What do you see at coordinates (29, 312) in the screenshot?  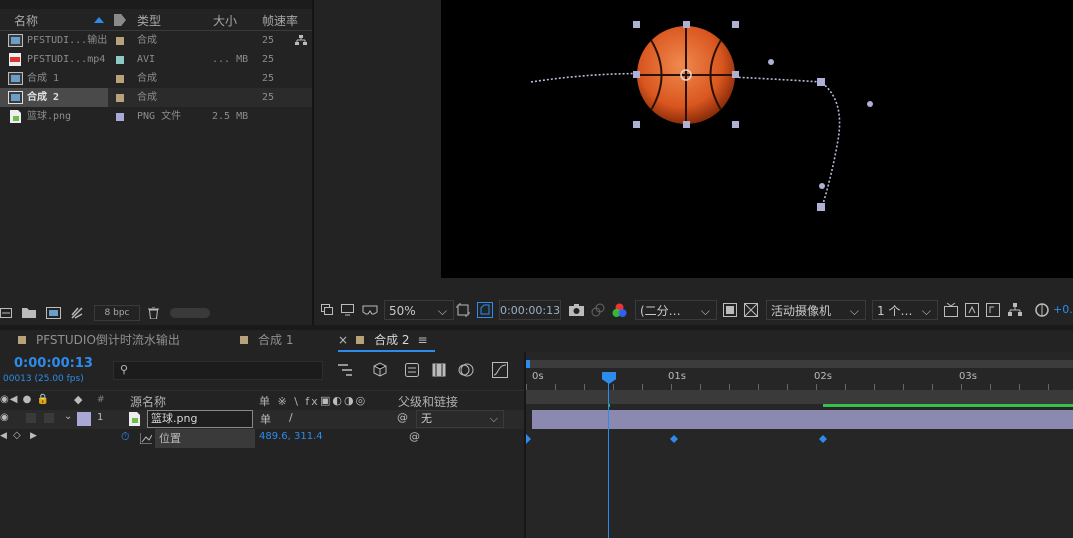 I see `new-folder-icon` at bounding box center [29, 312].